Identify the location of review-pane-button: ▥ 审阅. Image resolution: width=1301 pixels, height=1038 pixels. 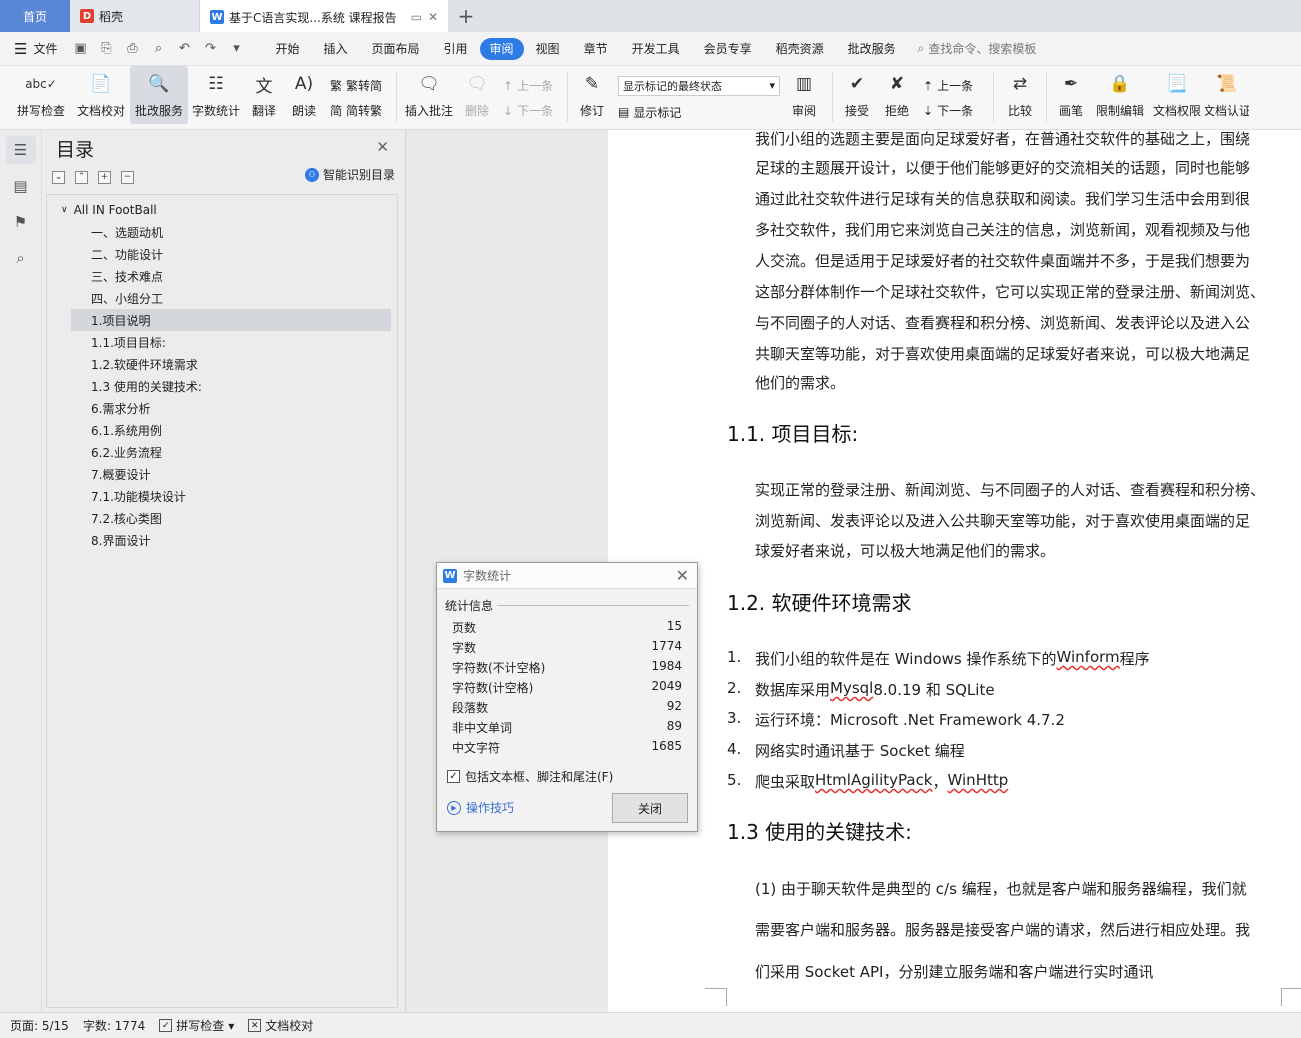
(804, 95).